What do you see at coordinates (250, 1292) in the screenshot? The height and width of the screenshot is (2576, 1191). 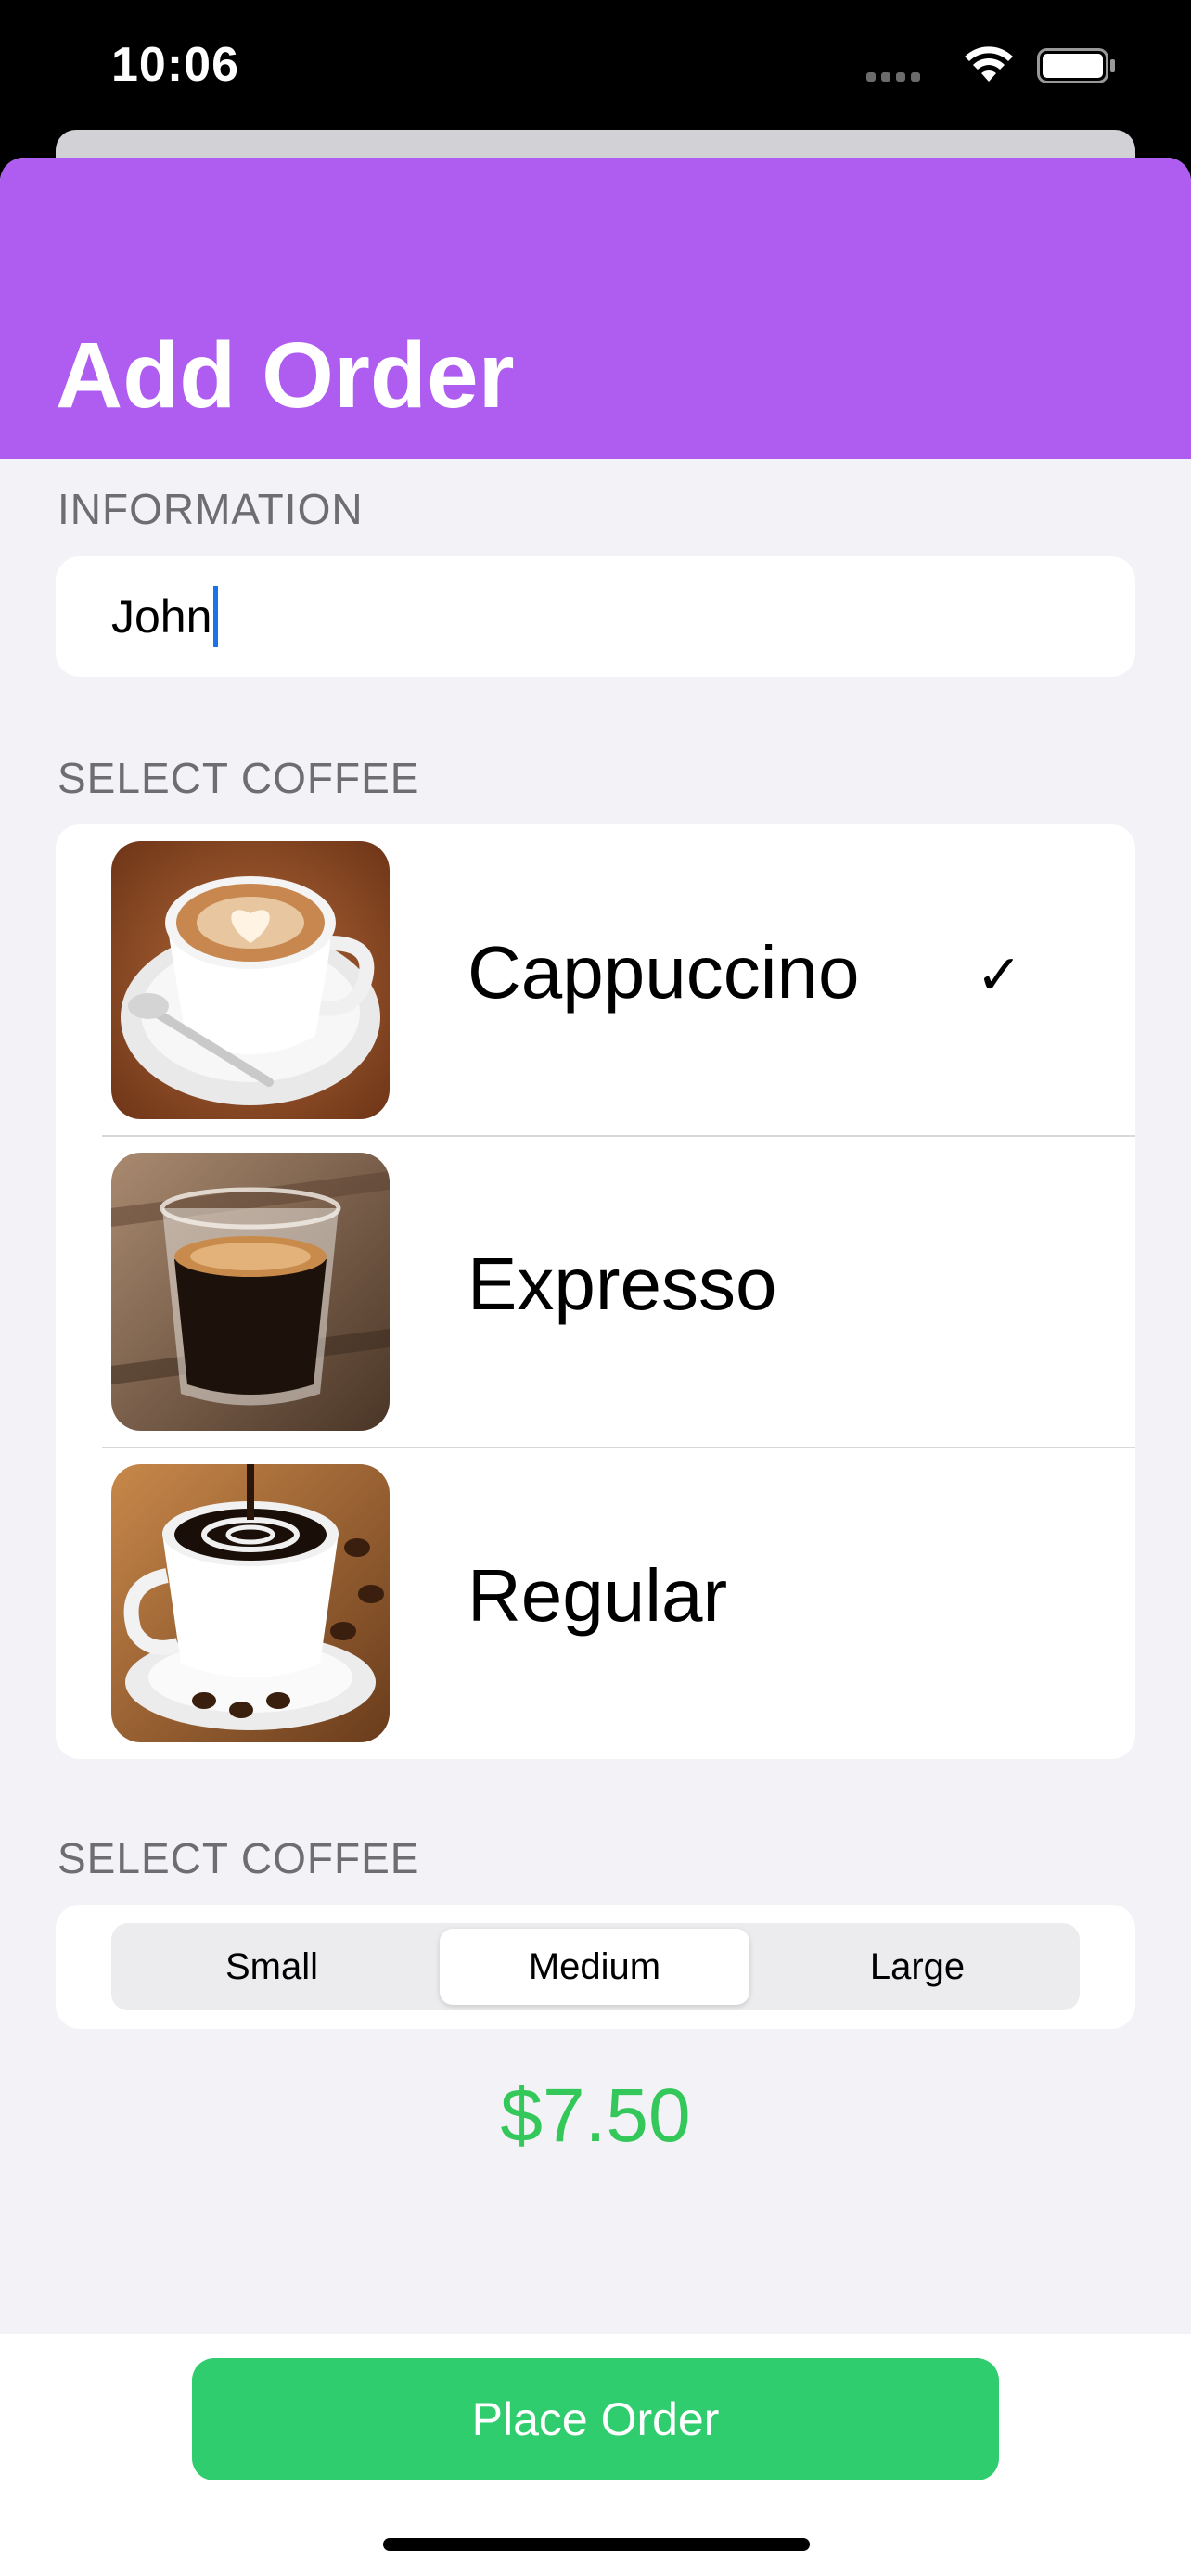 I see `espresso-photo-icon` at bounding box center [250, 1292].